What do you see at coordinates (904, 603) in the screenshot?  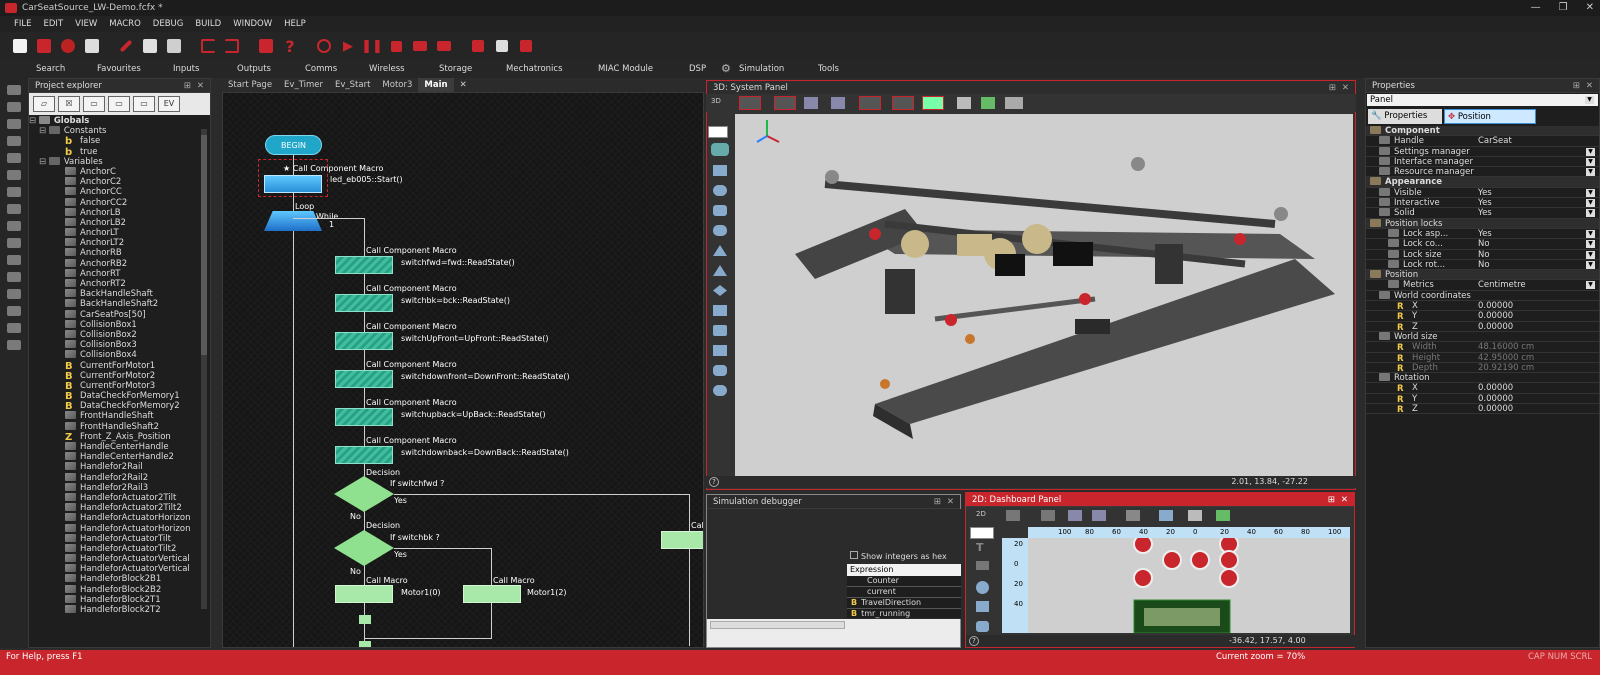 I see `watch-item: B TravelDirection` at bounding box center [904, 603].